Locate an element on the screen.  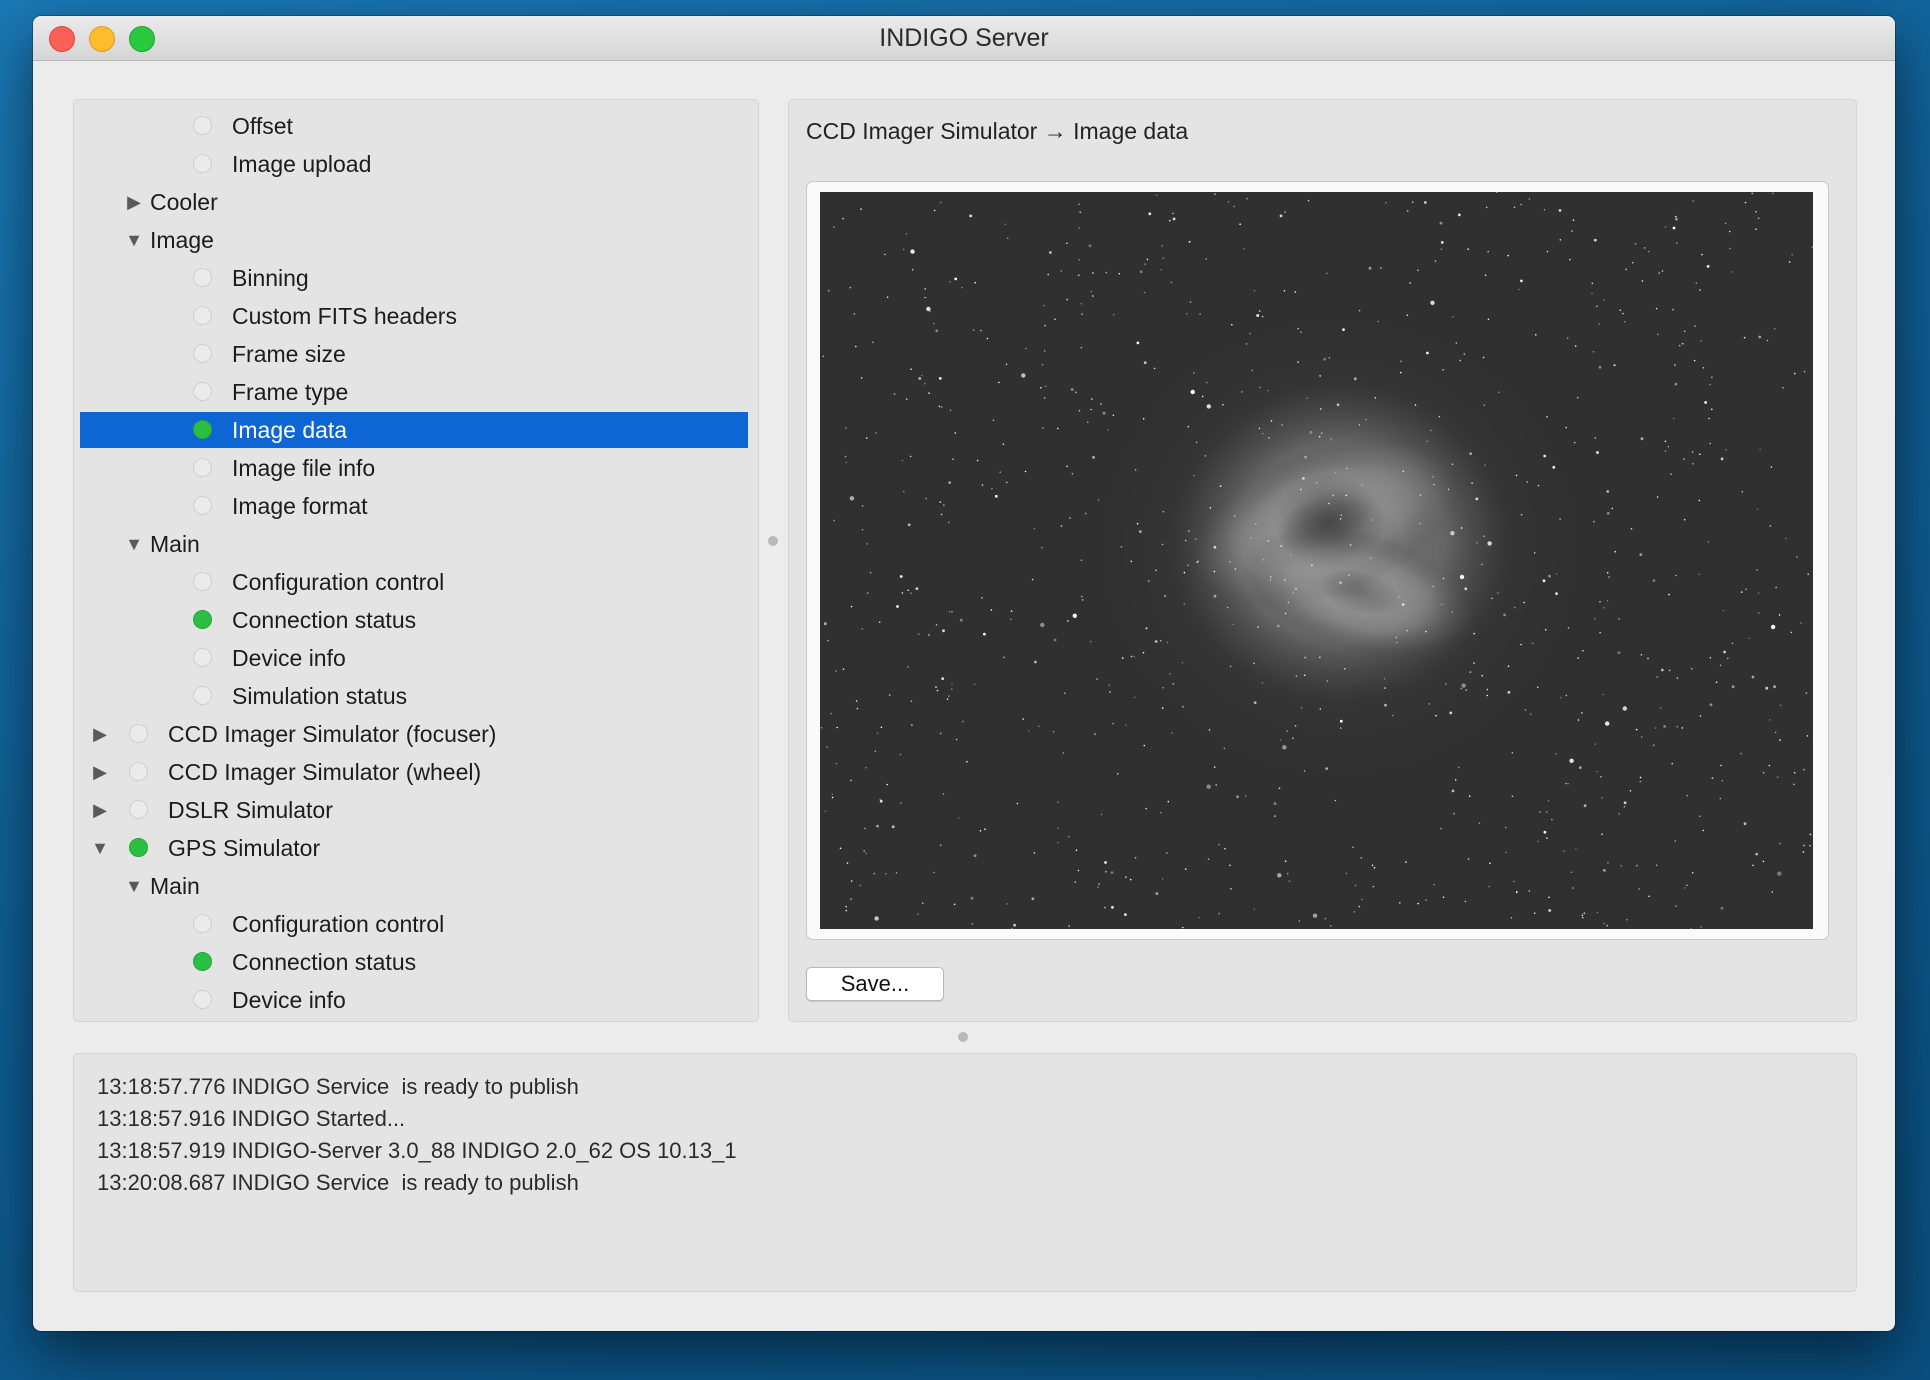
horizontal-splitter-handle is located at coordinates (963, 1037).